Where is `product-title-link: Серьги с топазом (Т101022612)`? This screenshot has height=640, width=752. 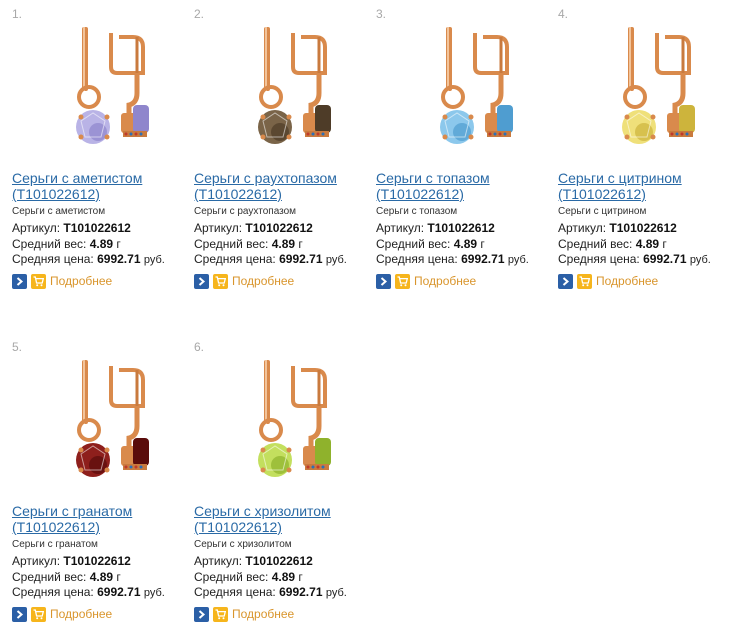
product-title-link: Серьги с топазом (Т101022612) is located at coordinates (464, 186).